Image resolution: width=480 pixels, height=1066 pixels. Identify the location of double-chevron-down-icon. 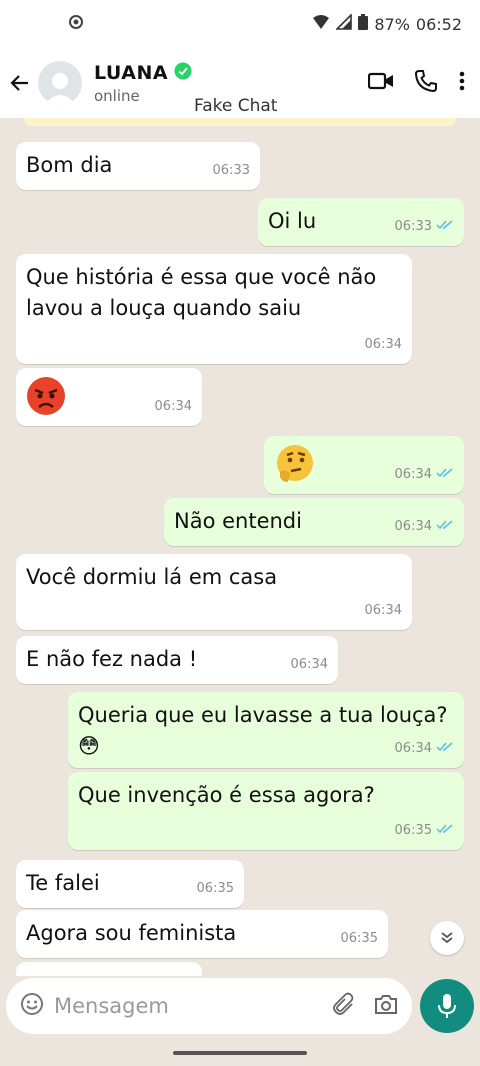
(447, 938).